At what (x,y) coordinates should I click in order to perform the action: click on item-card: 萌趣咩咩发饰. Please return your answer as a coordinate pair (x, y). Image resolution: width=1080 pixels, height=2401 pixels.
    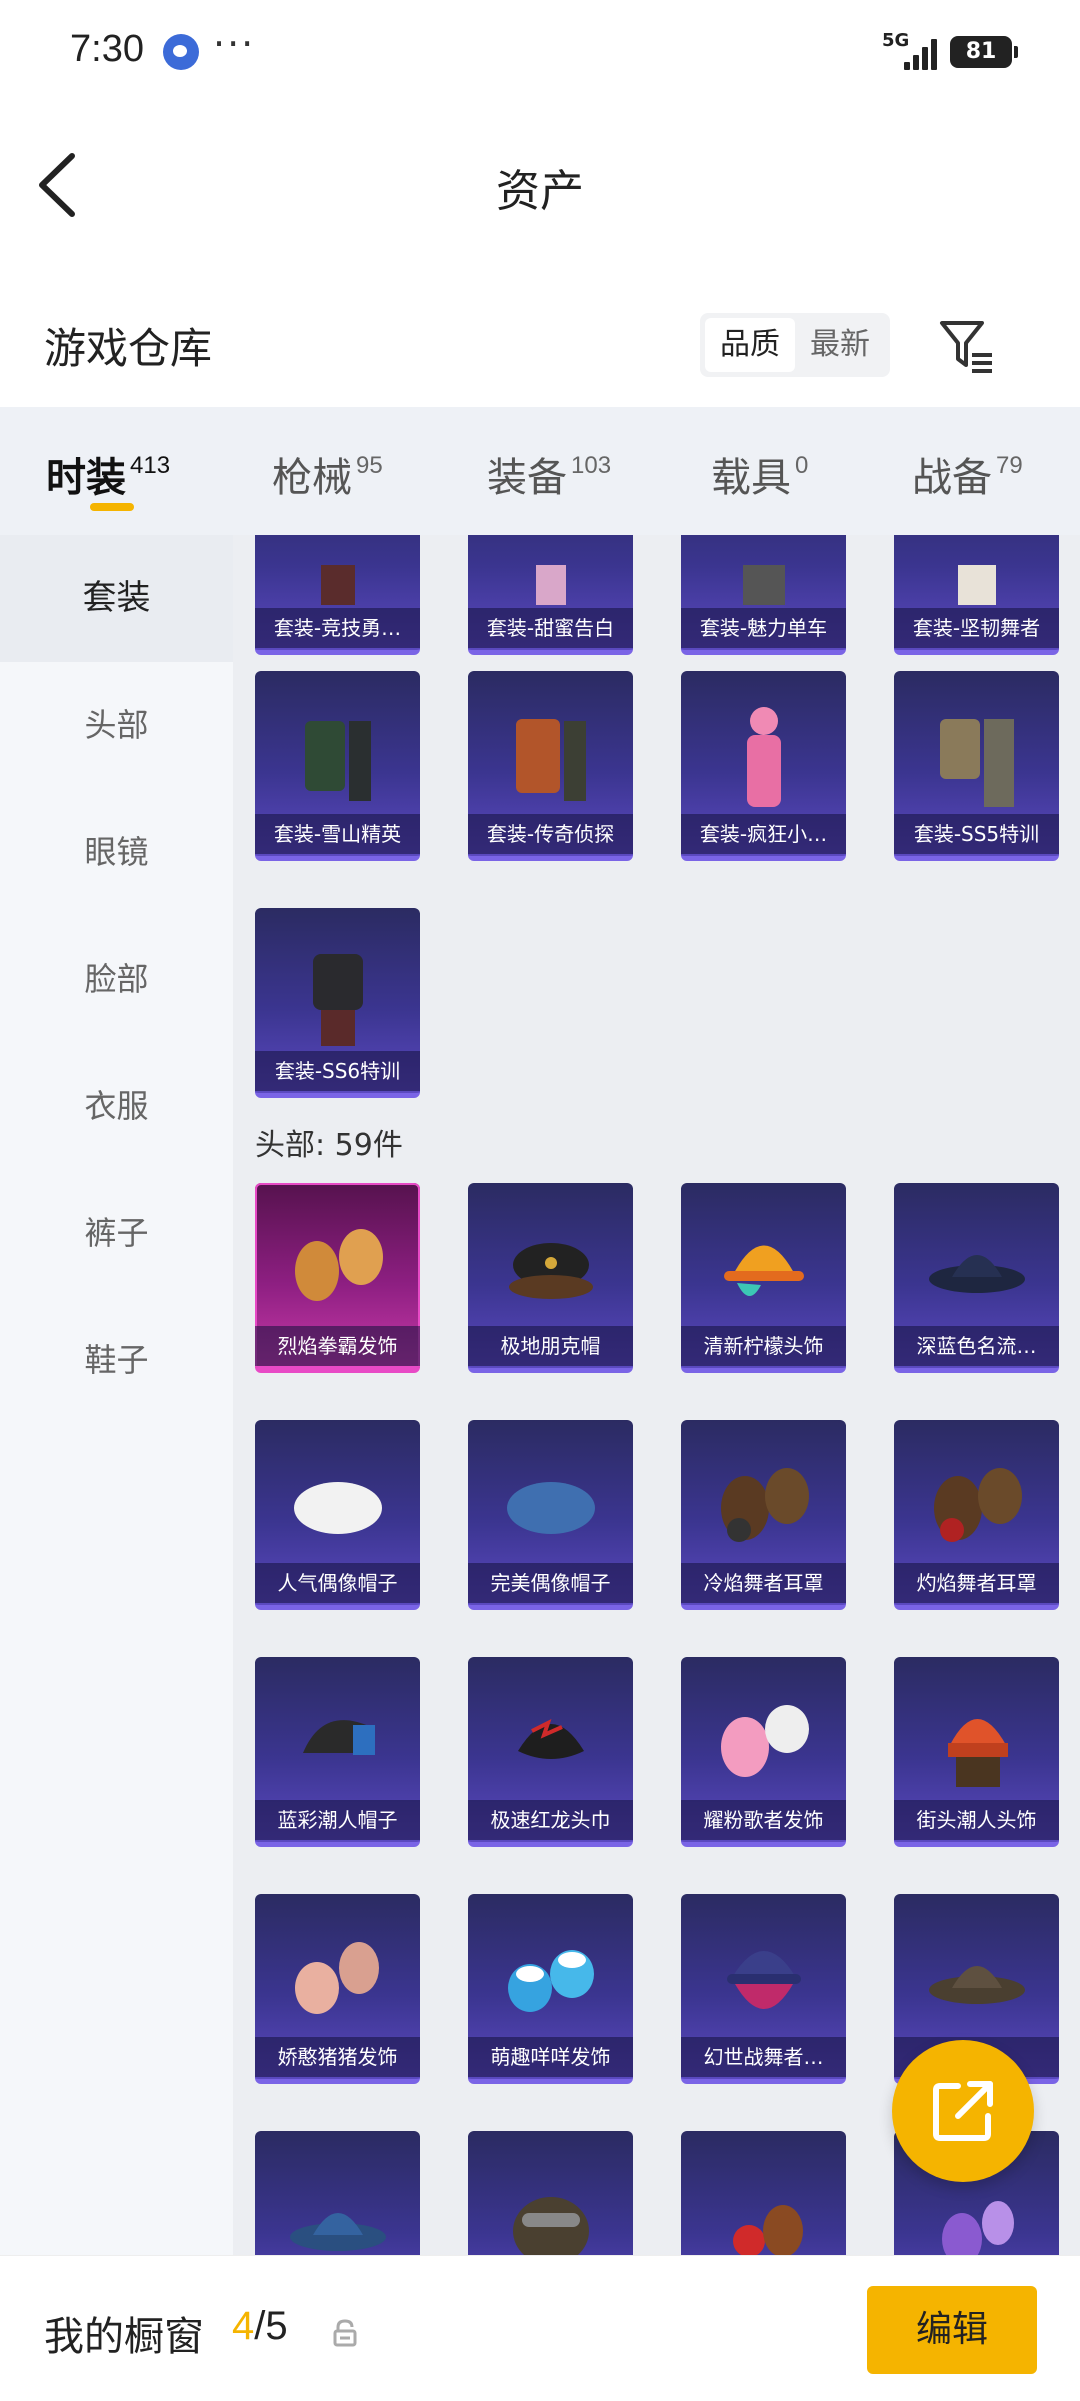
    Looking at the image, I should click on (550, 1989).